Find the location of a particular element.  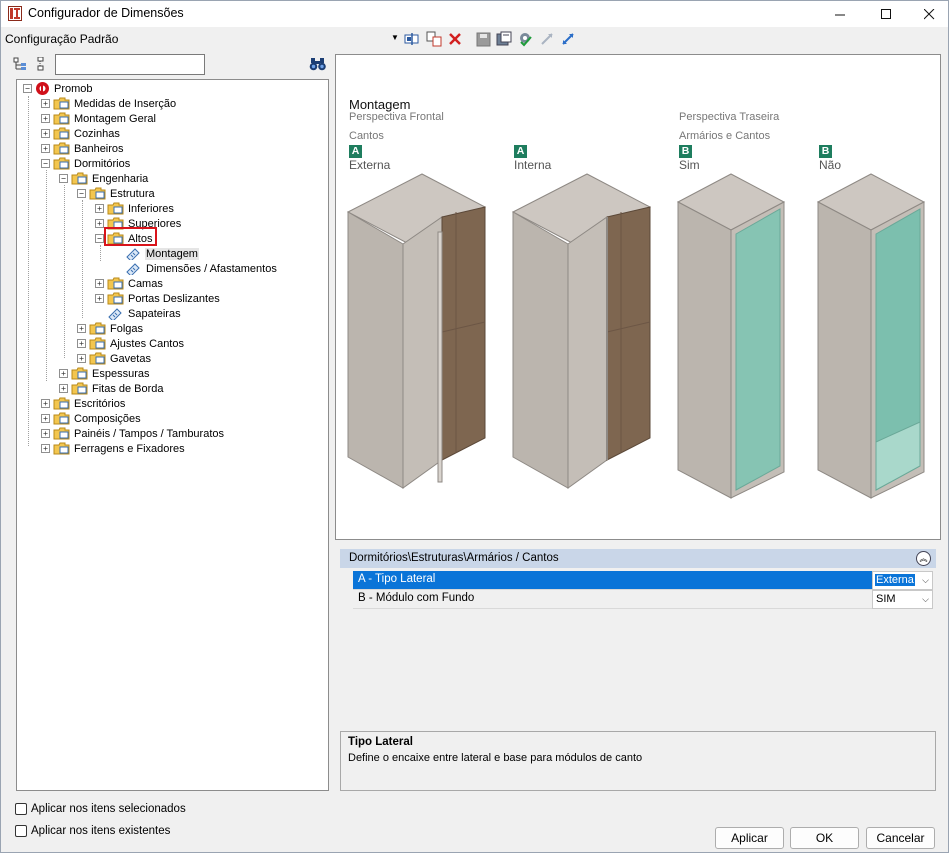

tree-item-label: Composições is located at coordinates (107, 418).